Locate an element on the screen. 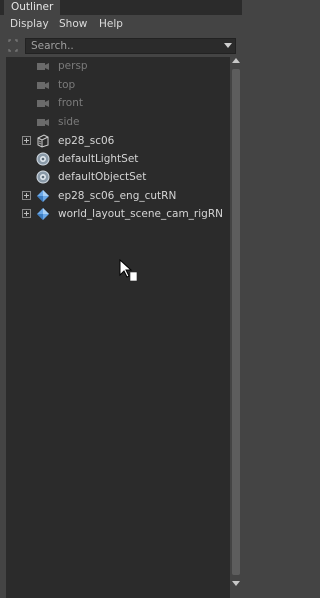 The image size is (320, 598). outliner-row-ep28-sc06: ep28_sc06 is located at coordinates (118, 141).